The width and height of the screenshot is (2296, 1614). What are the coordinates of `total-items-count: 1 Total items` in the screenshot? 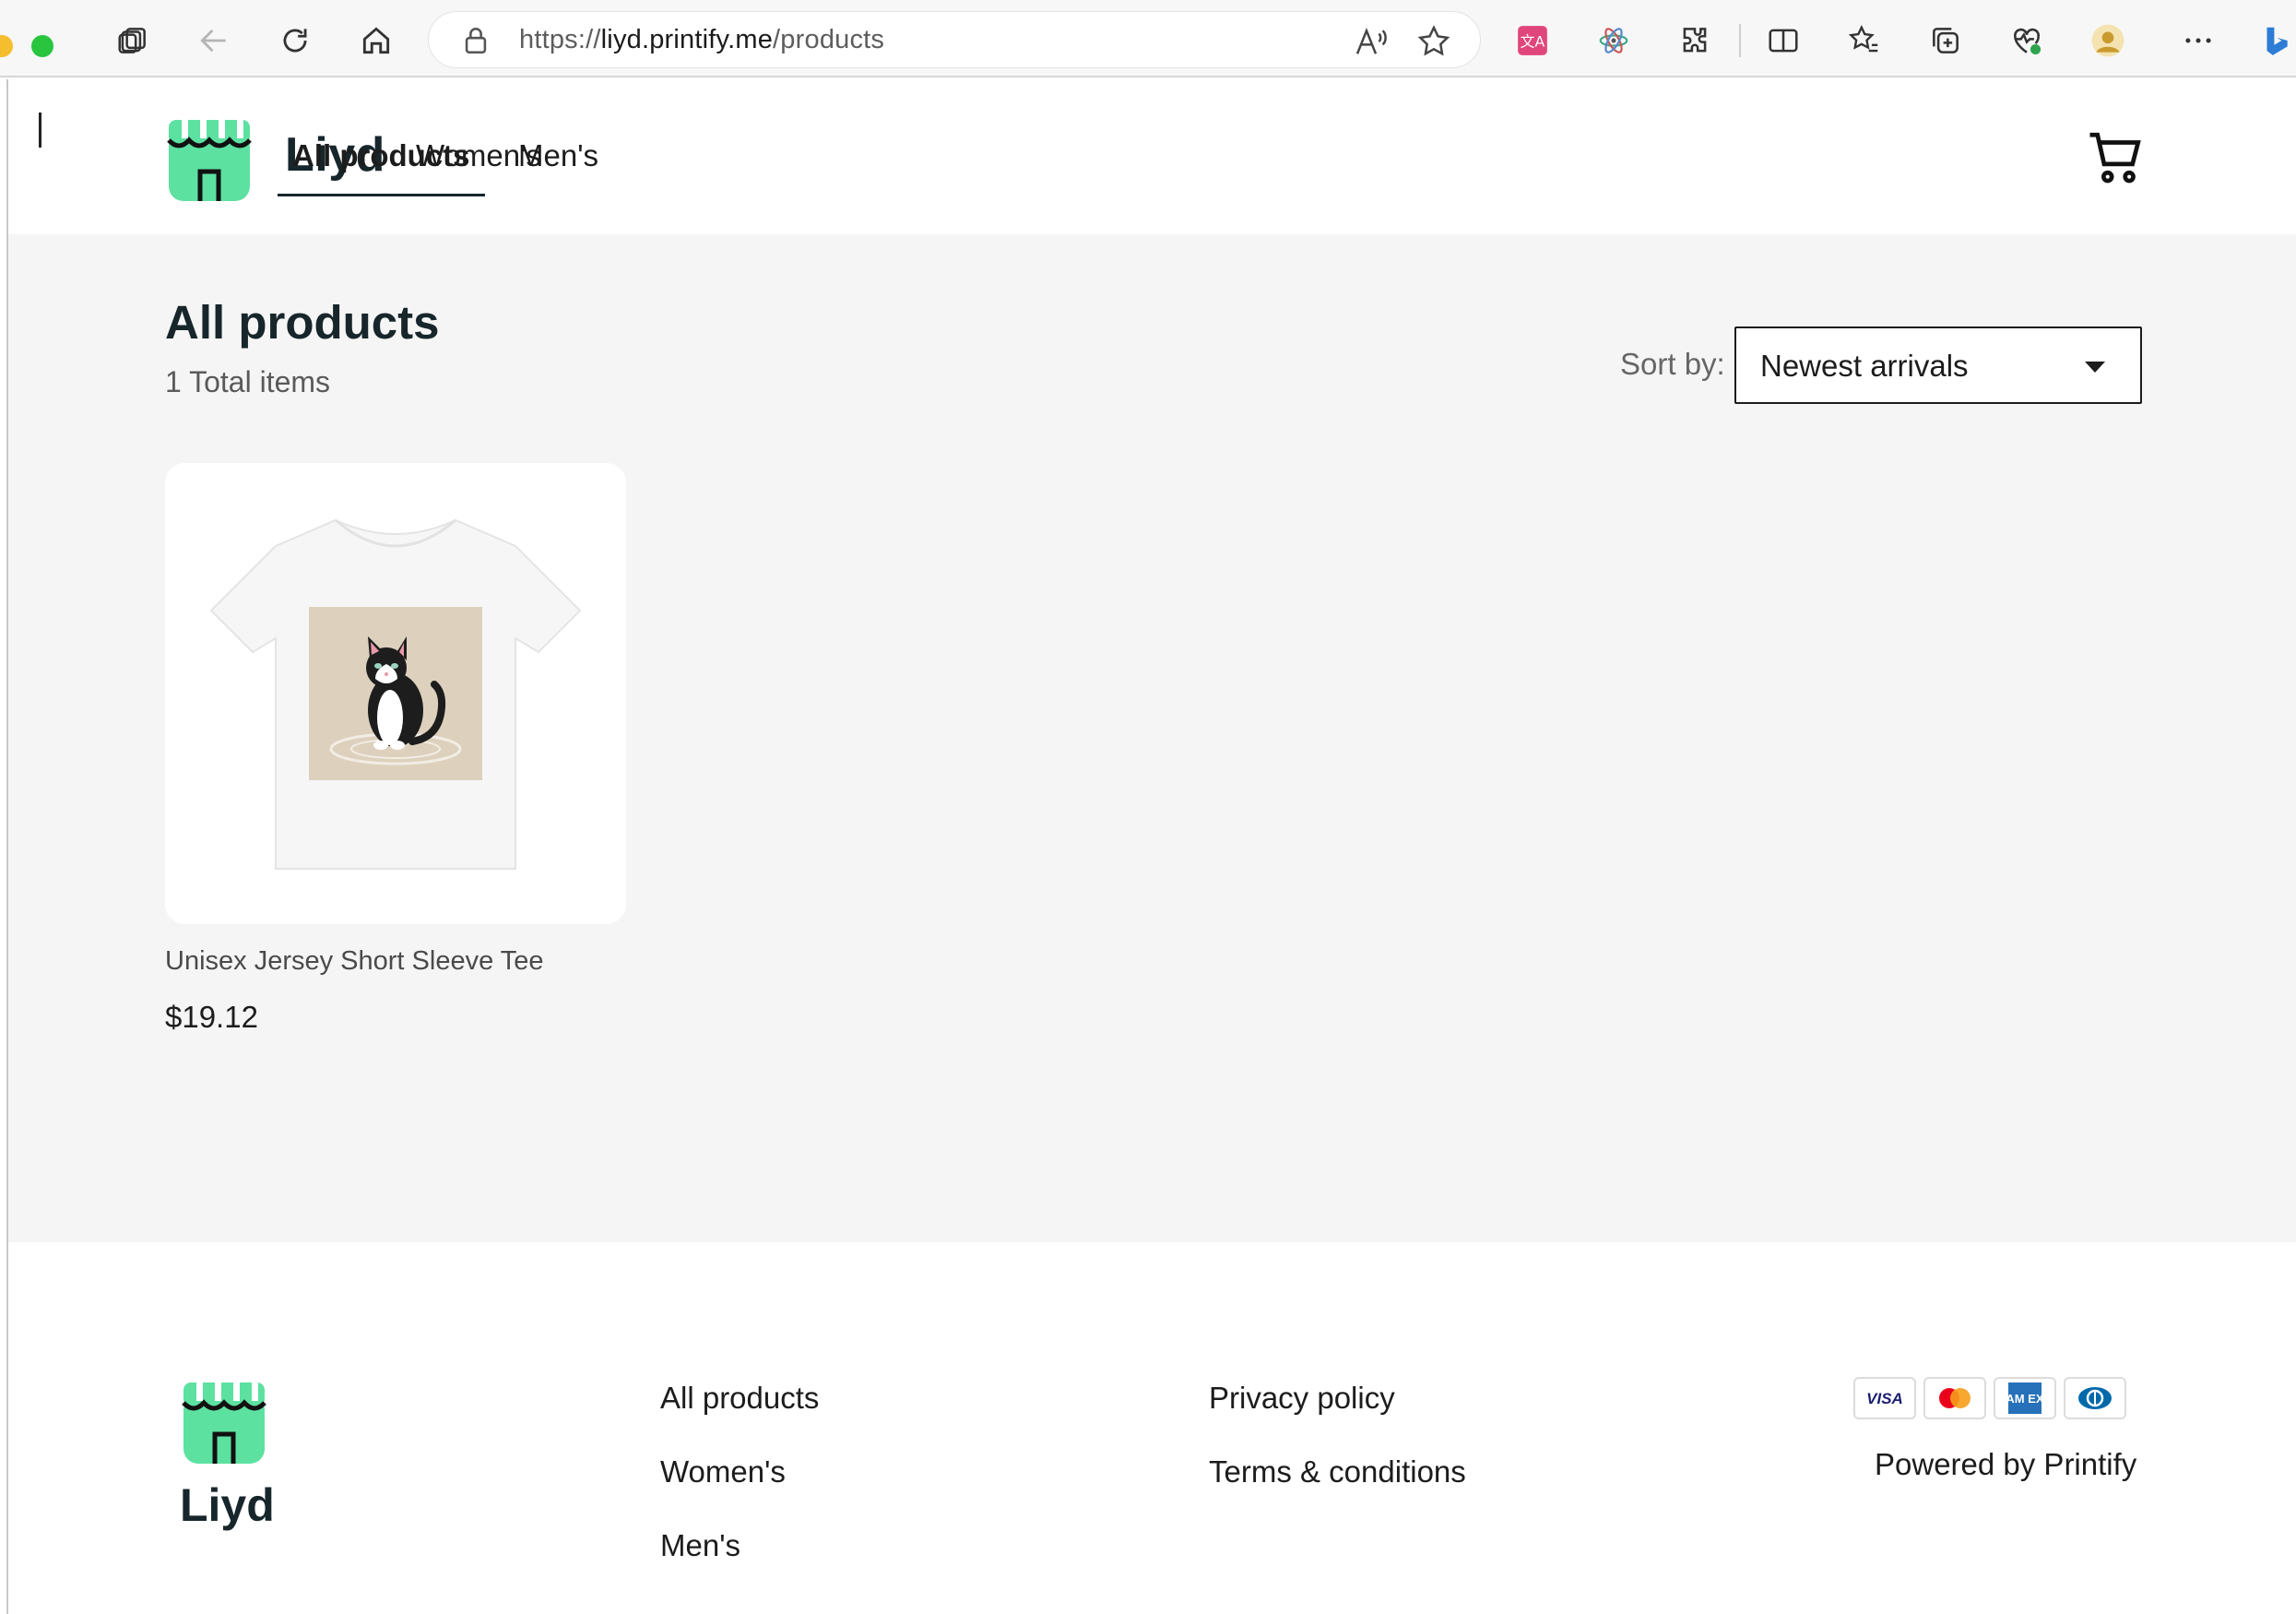 It's located at (248, 381).